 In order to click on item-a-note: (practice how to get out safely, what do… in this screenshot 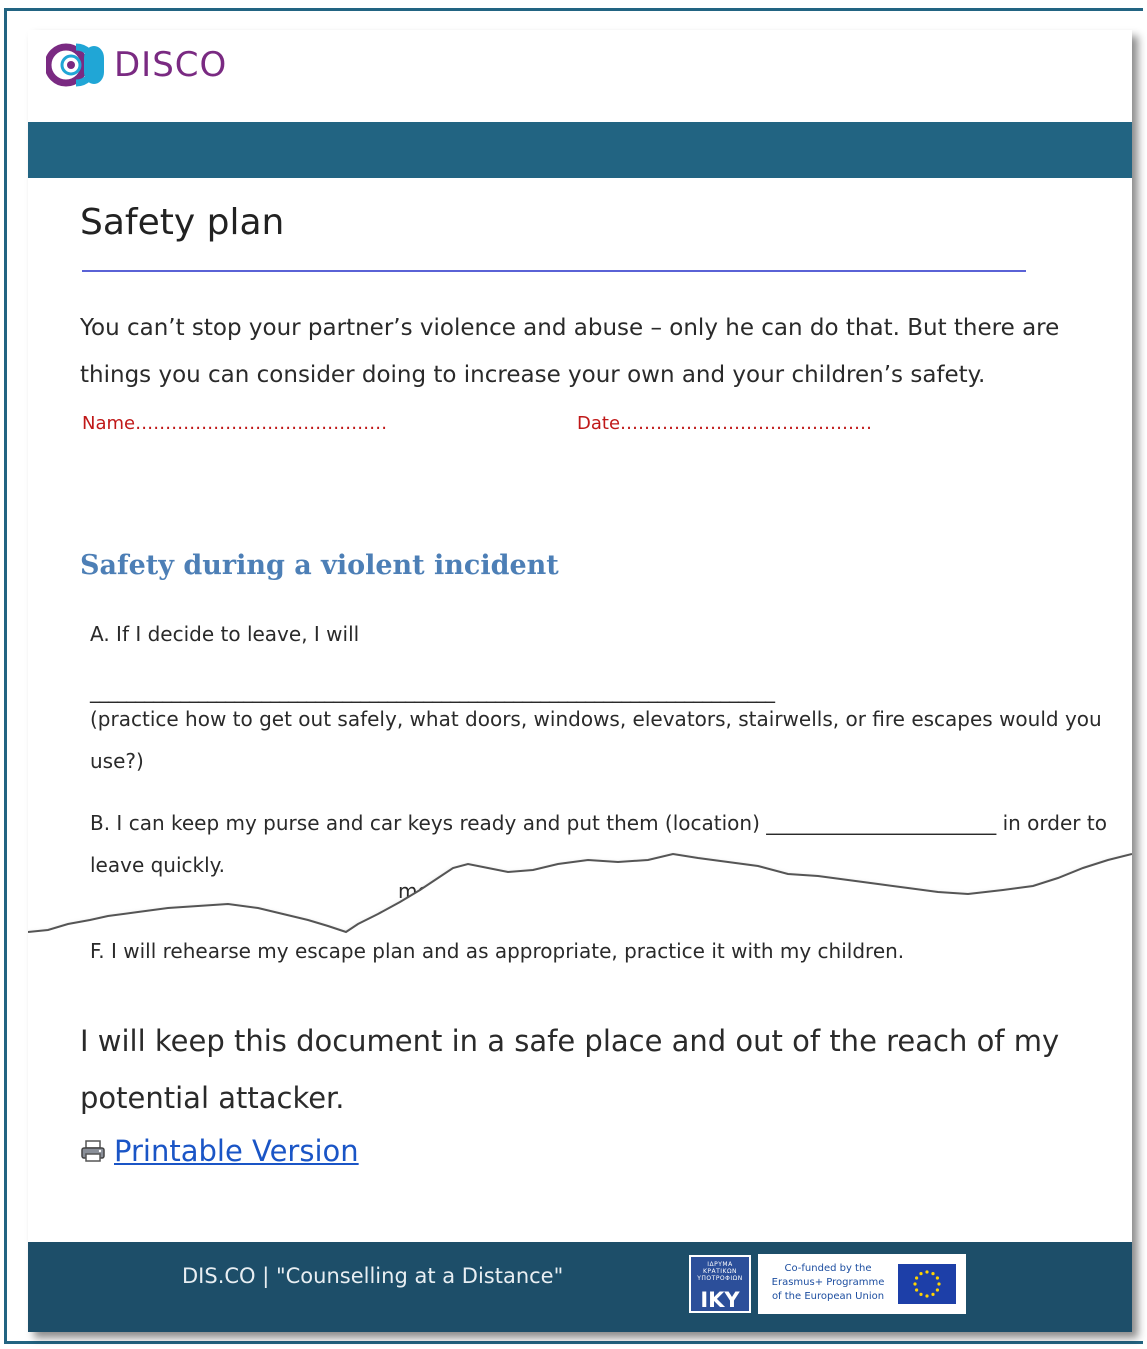, I will do `click(596, 740)`.